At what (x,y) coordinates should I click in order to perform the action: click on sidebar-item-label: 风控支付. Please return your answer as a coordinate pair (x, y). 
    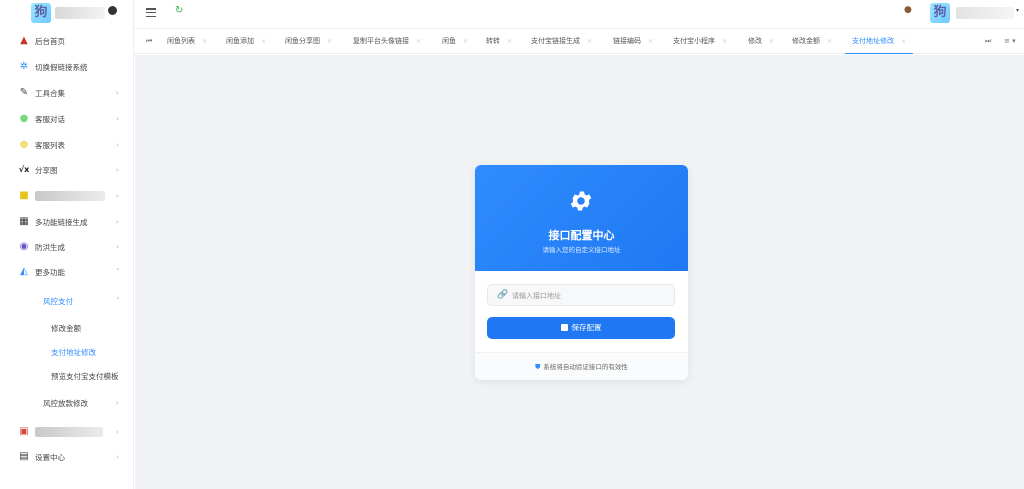
    Looking at the image, I should click on (58, 301).